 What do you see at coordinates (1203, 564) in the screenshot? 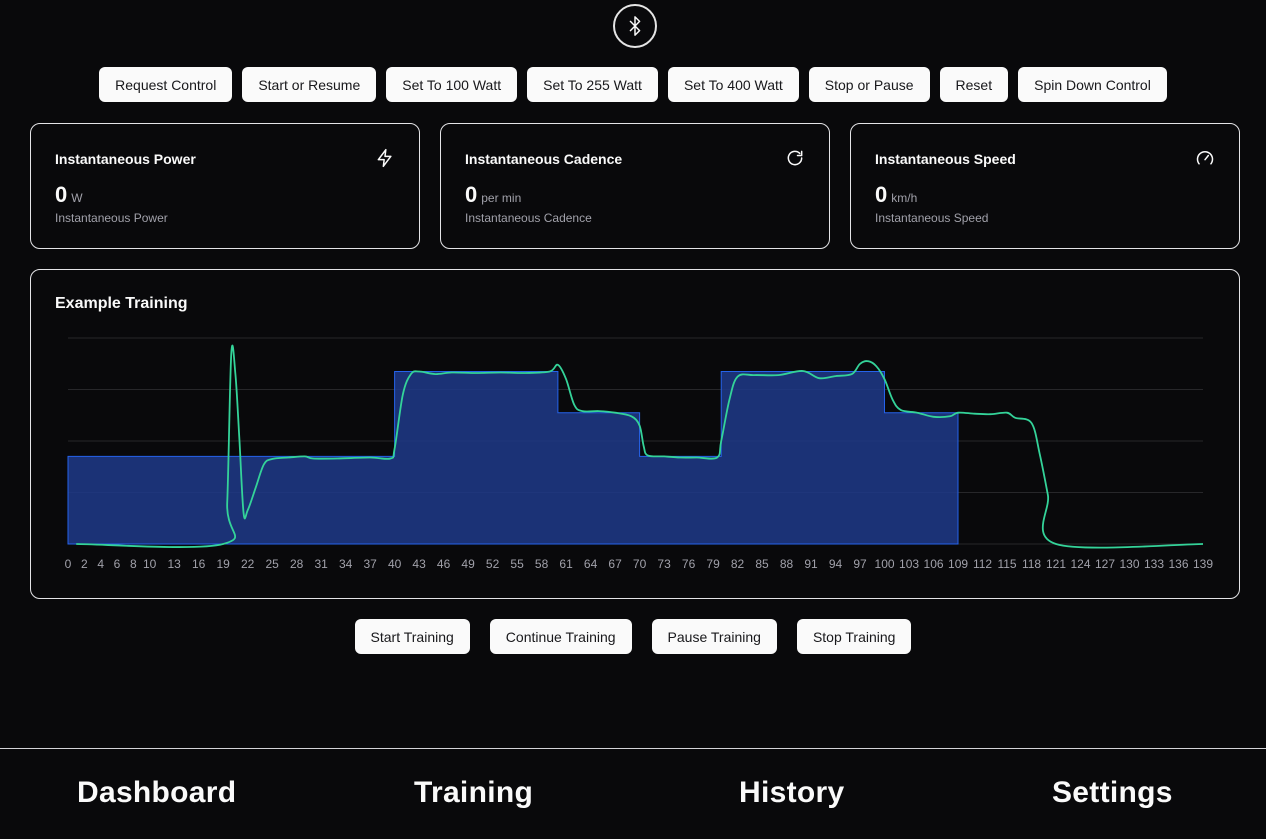
I see `x-tick-label: 139` at bounding box center [1203, 564].